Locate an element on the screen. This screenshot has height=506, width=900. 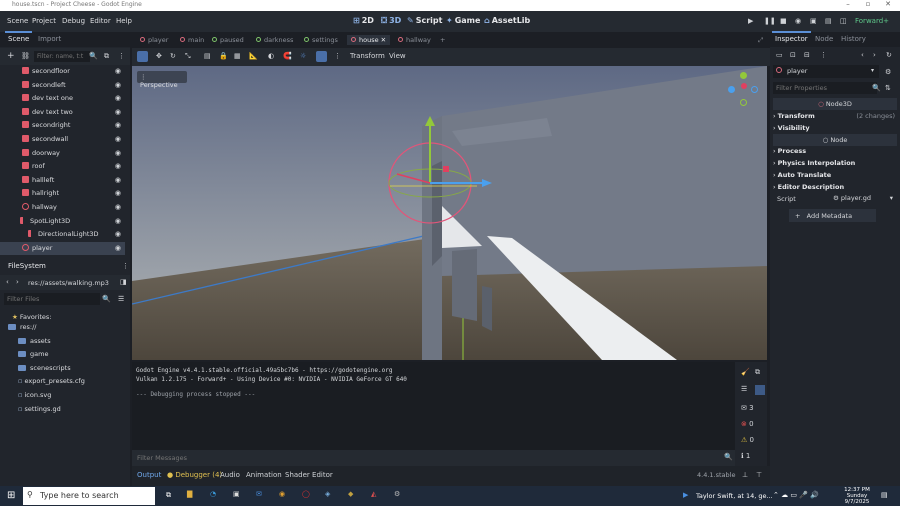
app-icon-3: ◭ is located at coordinates (373, 494).